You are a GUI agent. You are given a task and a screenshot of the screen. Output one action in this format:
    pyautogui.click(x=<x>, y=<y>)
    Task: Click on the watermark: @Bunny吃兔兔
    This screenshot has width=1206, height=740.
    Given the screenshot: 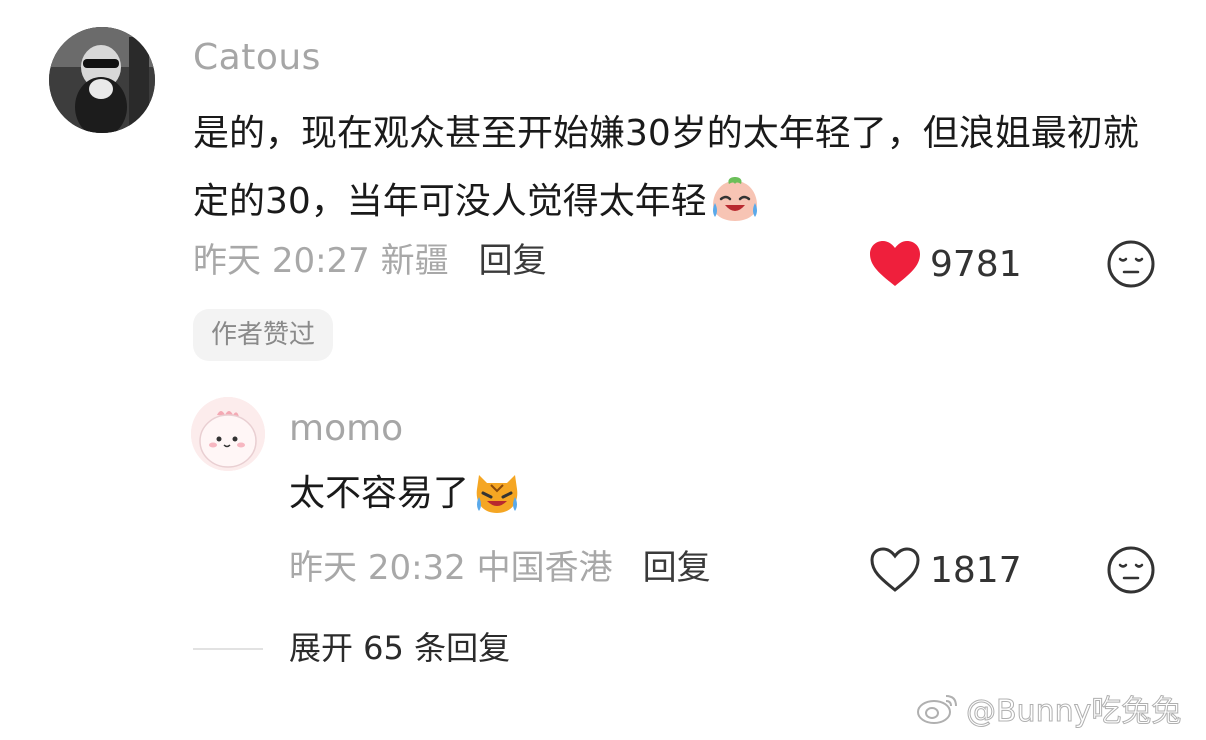 What is the action you would take?
    pyautogui.click(x=1049, y=708)
    